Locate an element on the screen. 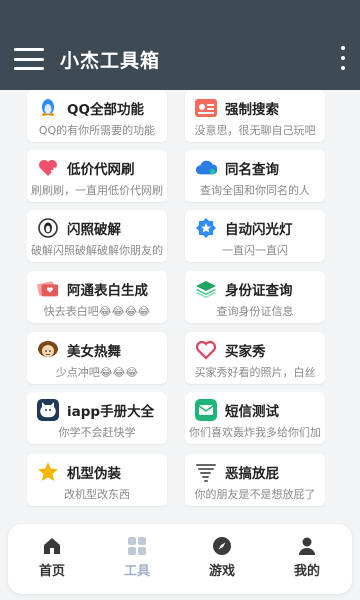 The height and width of the screenshot is (600, 360). tool-desc: 一直闪一直闪 is located at coordinates (255, 250).